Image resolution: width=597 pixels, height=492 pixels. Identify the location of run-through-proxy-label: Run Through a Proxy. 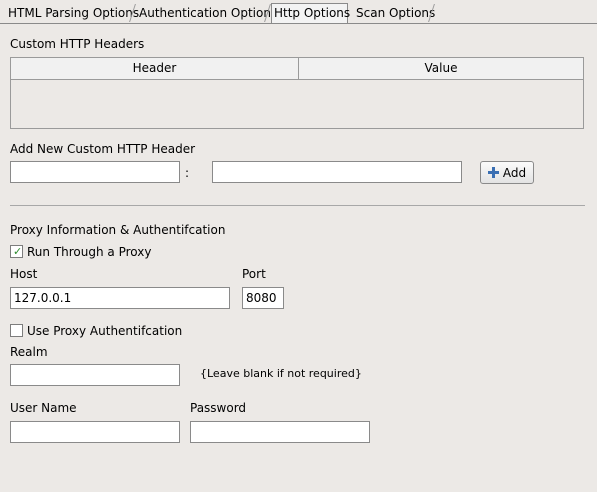
(89, 252).